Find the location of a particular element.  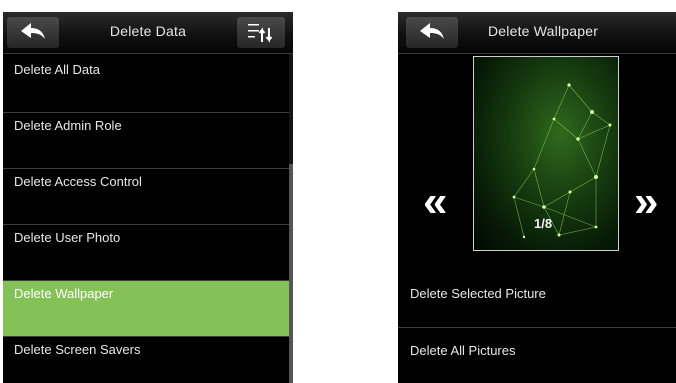

page-title: Delete Wallpaper is located at coordinates (543, 31).